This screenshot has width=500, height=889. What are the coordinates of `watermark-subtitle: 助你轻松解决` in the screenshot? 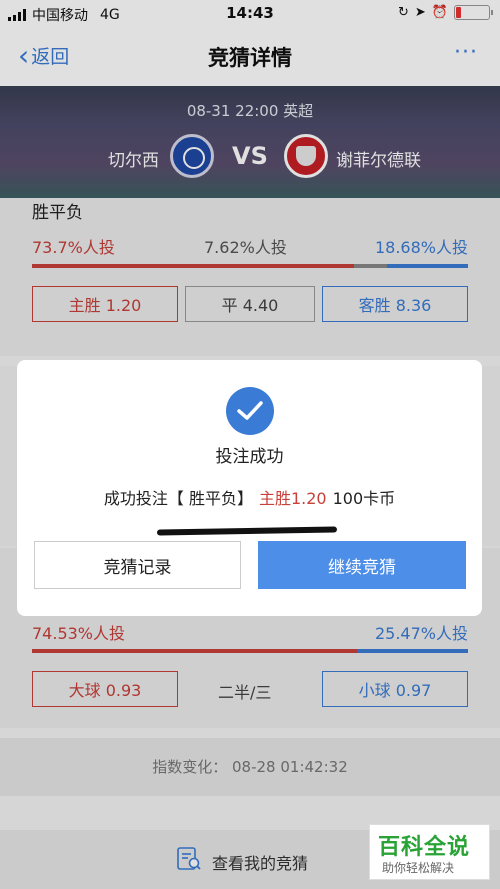 It's located at (418, 868).